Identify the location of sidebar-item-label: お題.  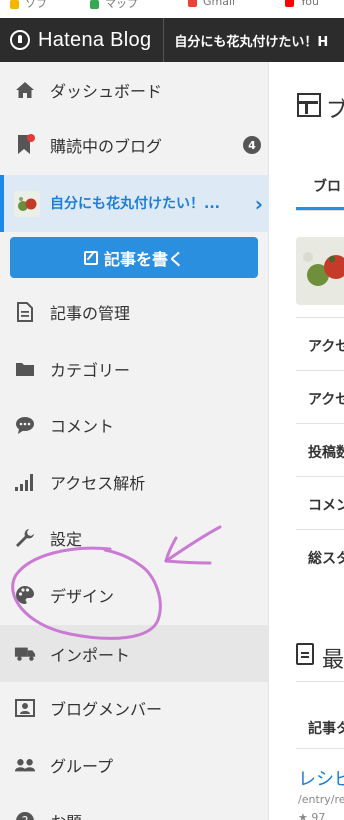
(66, 814).